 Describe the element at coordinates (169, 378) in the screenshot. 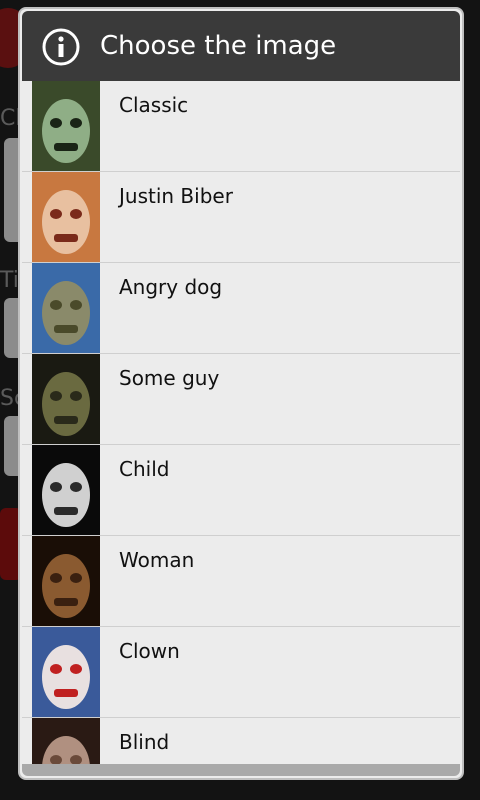

I see `list-item-label: Some guy` at that location.